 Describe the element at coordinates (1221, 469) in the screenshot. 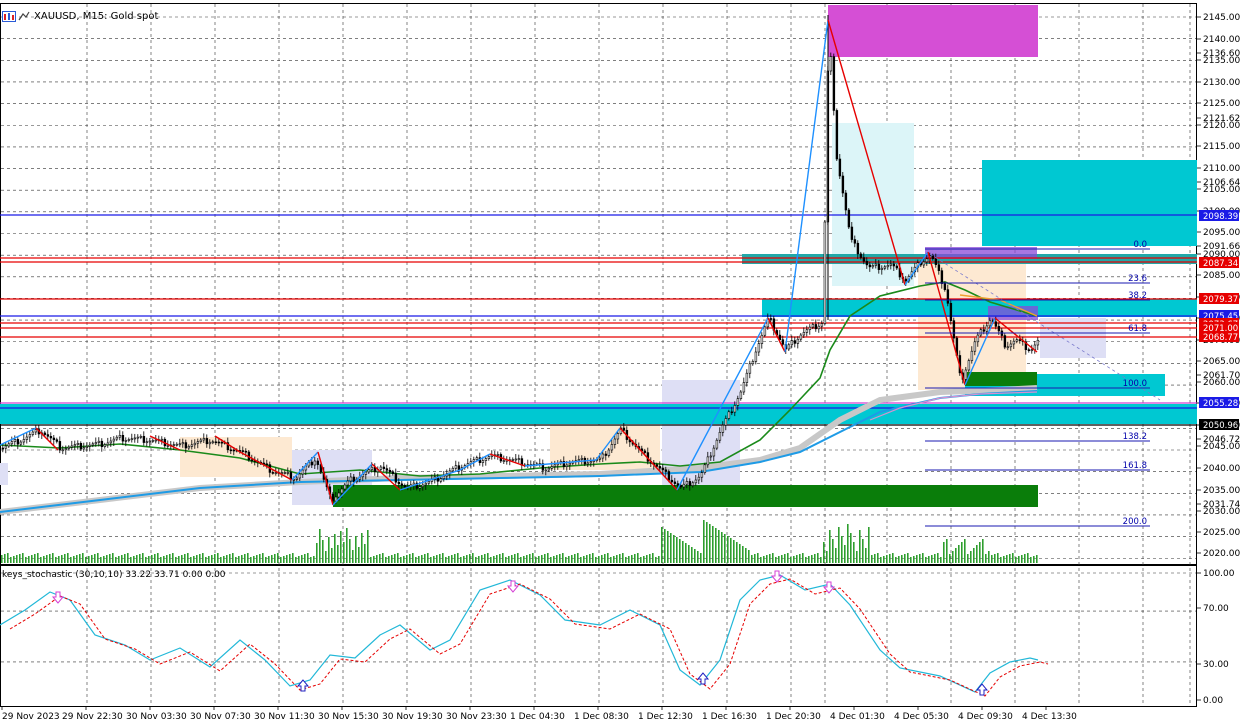

I see `price-tick-label: 2040.00` at that location.